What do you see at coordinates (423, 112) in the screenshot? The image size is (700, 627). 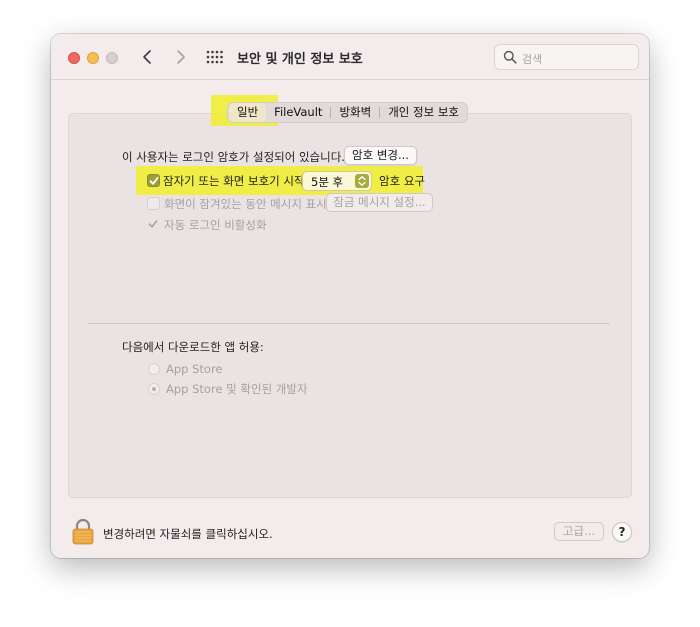 I see `tab-privacy: 개인 정보 보호` at bounding box center [423, 112].